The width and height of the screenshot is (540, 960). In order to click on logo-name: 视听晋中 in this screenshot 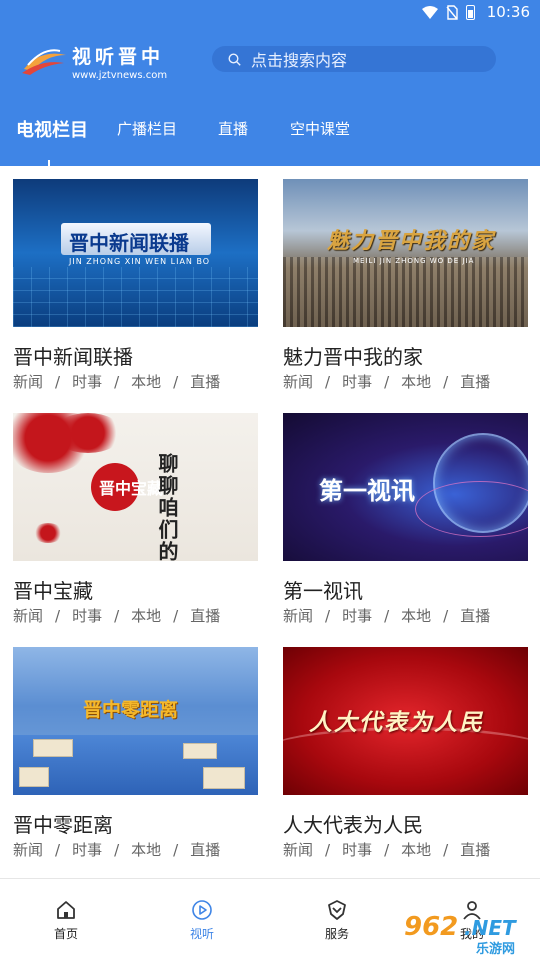, I will do `click(118, 57)`.